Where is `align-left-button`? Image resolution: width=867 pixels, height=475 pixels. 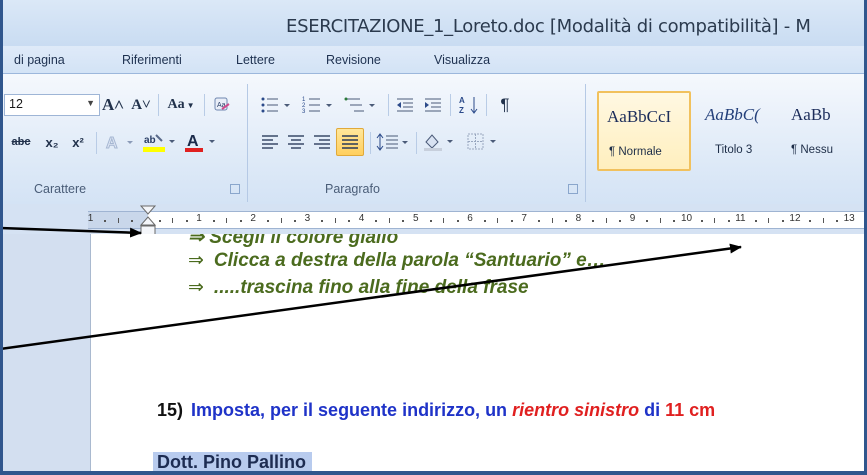
align-left-button is located at coordinates (270, 142).